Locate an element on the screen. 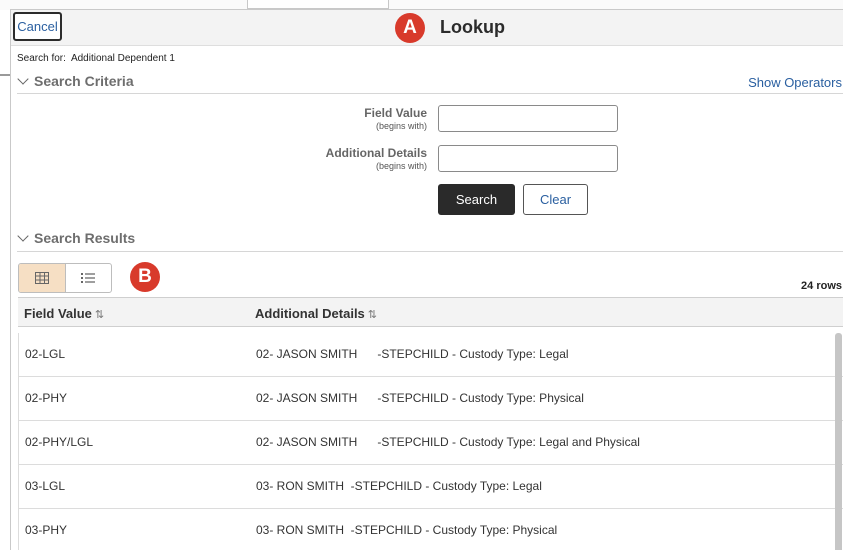 This screenshot has height=550, width=843. vertical-scrollbar is located at coordinates (838, 441).